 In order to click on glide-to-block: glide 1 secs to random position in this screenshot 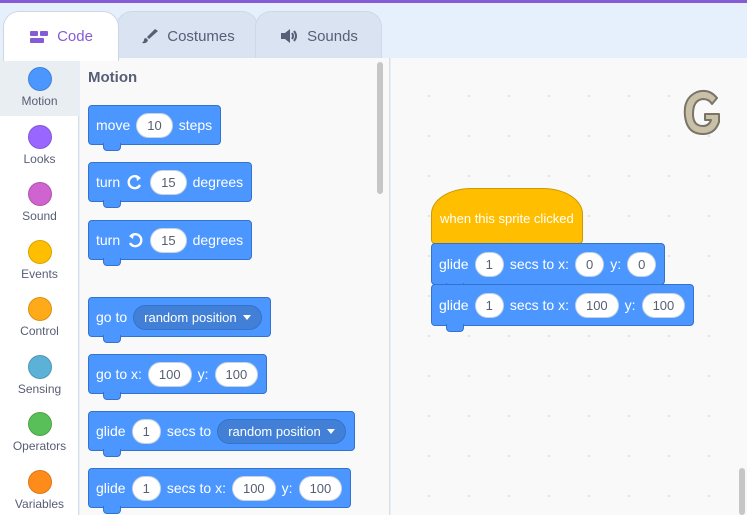, I will do `click(221, 434)`.